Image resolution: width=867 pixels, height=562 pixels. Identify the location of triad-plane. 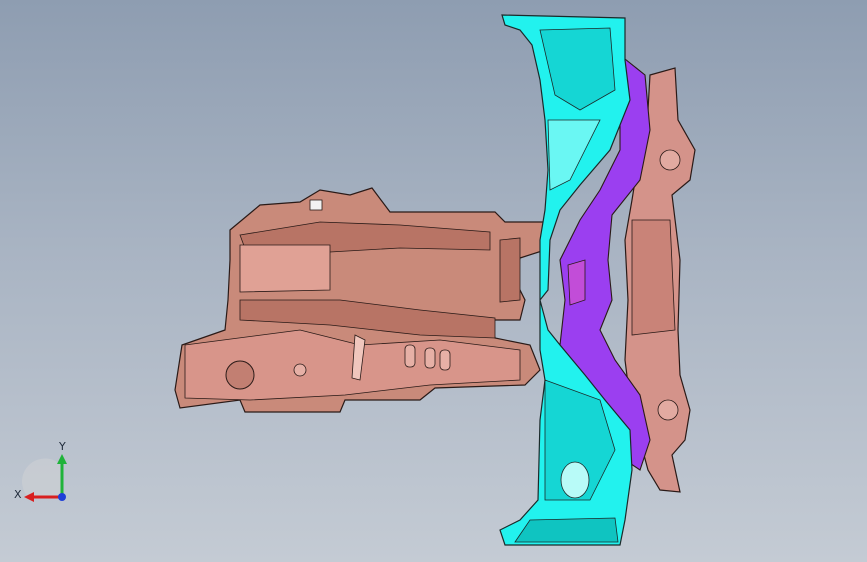
(41, 477).